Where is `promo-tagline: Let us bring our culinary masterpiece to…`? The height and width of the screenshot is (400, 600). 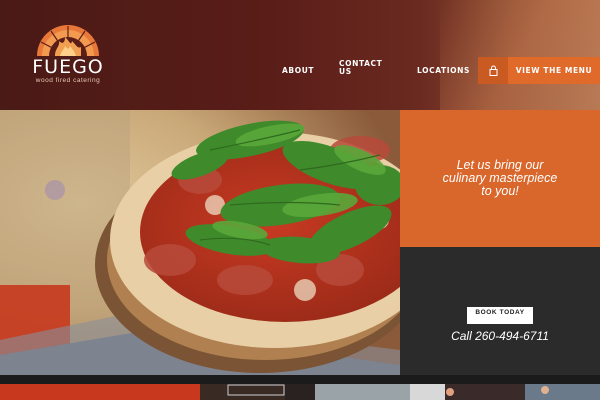 promo-tagline: Let us bring our culinary masterpiece to… is located at coordinates (500, 178).